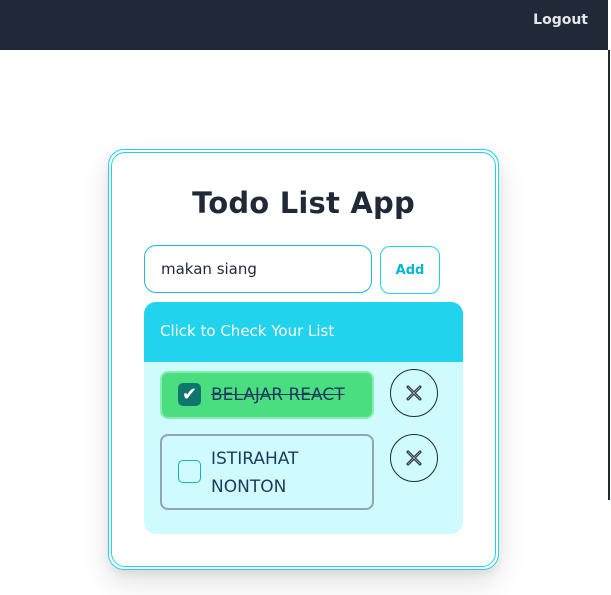  What do you see at coordinates (255, 473) in the screenshot?
I see `todo-item-label: ISTIRAHAT NONTON` at bounding box center [255, 473].